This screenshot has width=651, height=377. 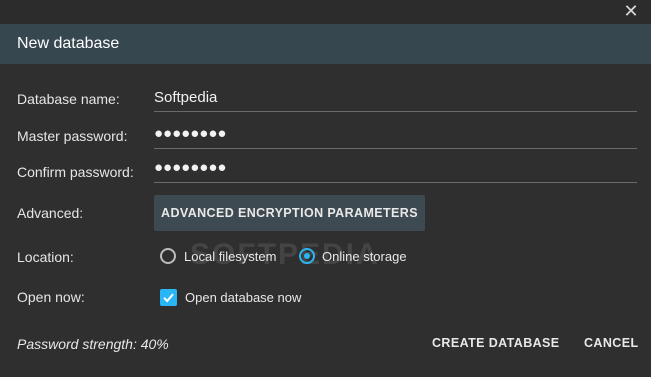 I want to click on database-name-field: Softpedia, so click(x=395, y=99).